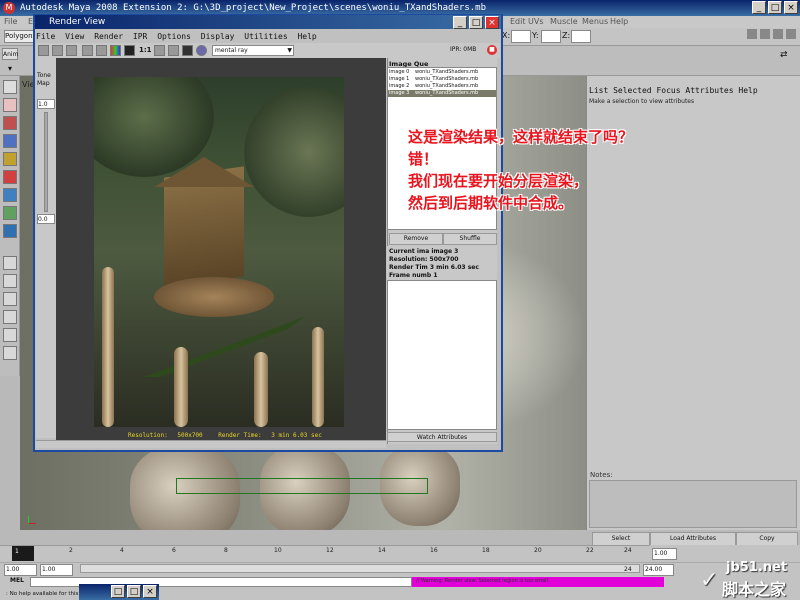 This screenshot has height=600, width=800. Describe the element at coordinates (10, 317) in the screenshot. I see `stacked-layout-icon` at that location.